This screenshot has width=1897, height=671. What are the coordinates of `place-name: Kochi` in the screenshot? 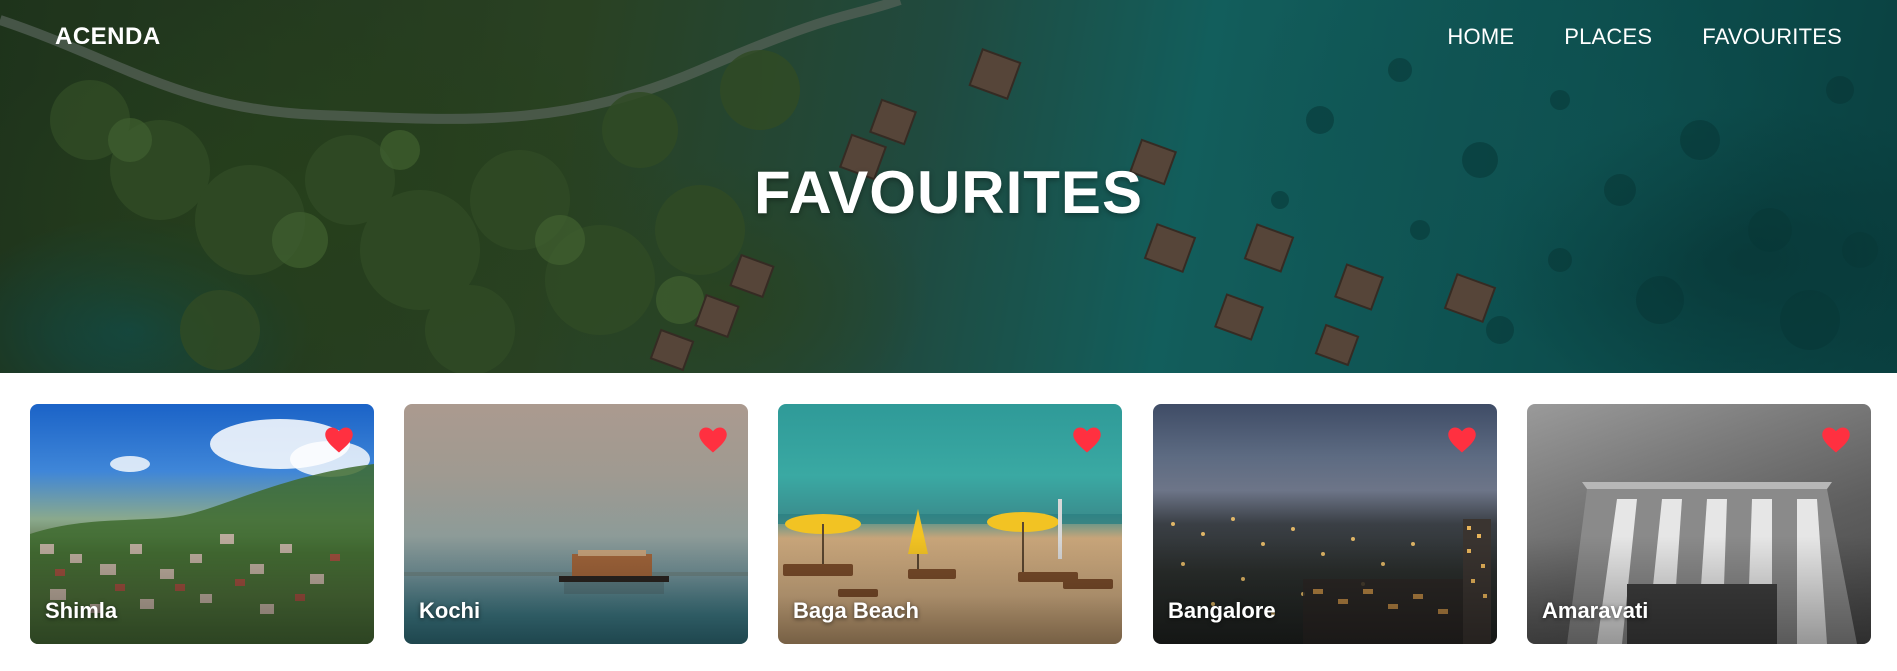 It's located at (450, 610).